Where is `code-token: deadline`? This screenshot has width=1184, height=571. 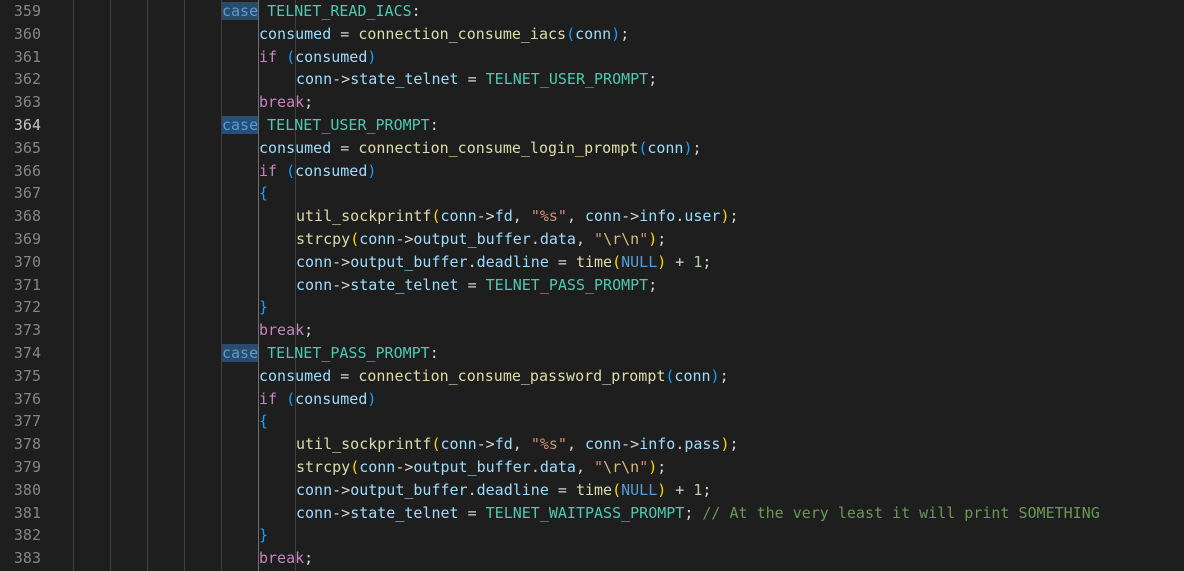 code-token: deadline is located at coordinates (512, 261).